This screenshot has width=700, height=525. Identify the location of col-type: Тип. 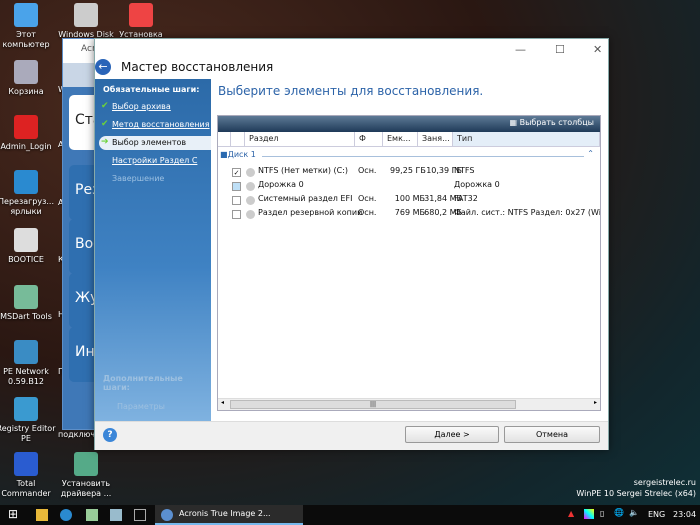
(526, 139).